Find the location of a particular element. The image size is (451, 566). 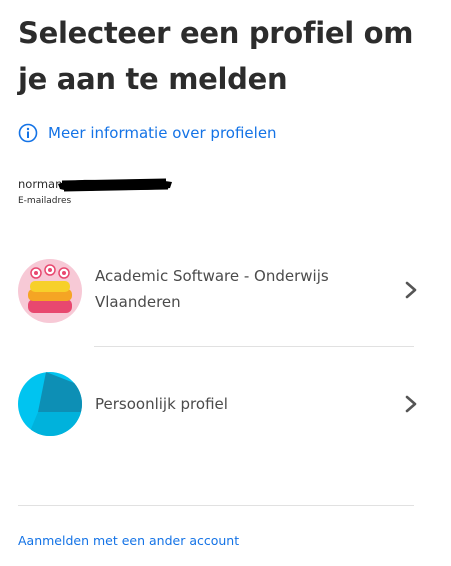

redaction-scribble is located at coordinates (115, 185).